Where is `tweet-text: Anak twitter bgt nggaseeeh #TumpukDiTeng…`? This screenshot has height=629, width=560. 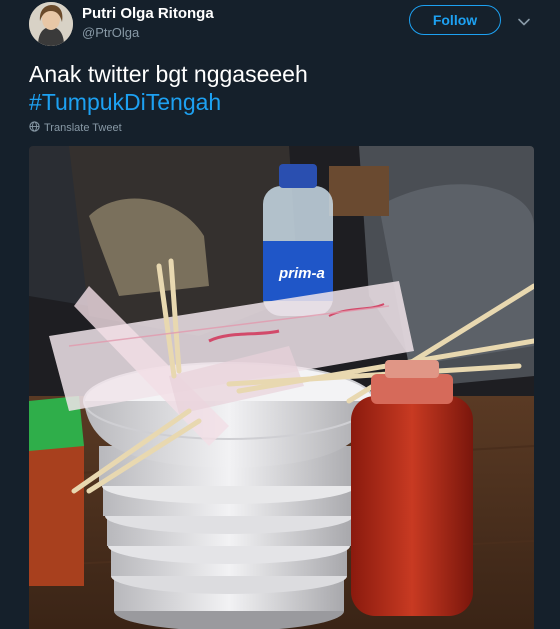 tweet-text: Anak twitter bgt nggaseeeh #TumpukDiTeng… is located at coordinates (281, 88).